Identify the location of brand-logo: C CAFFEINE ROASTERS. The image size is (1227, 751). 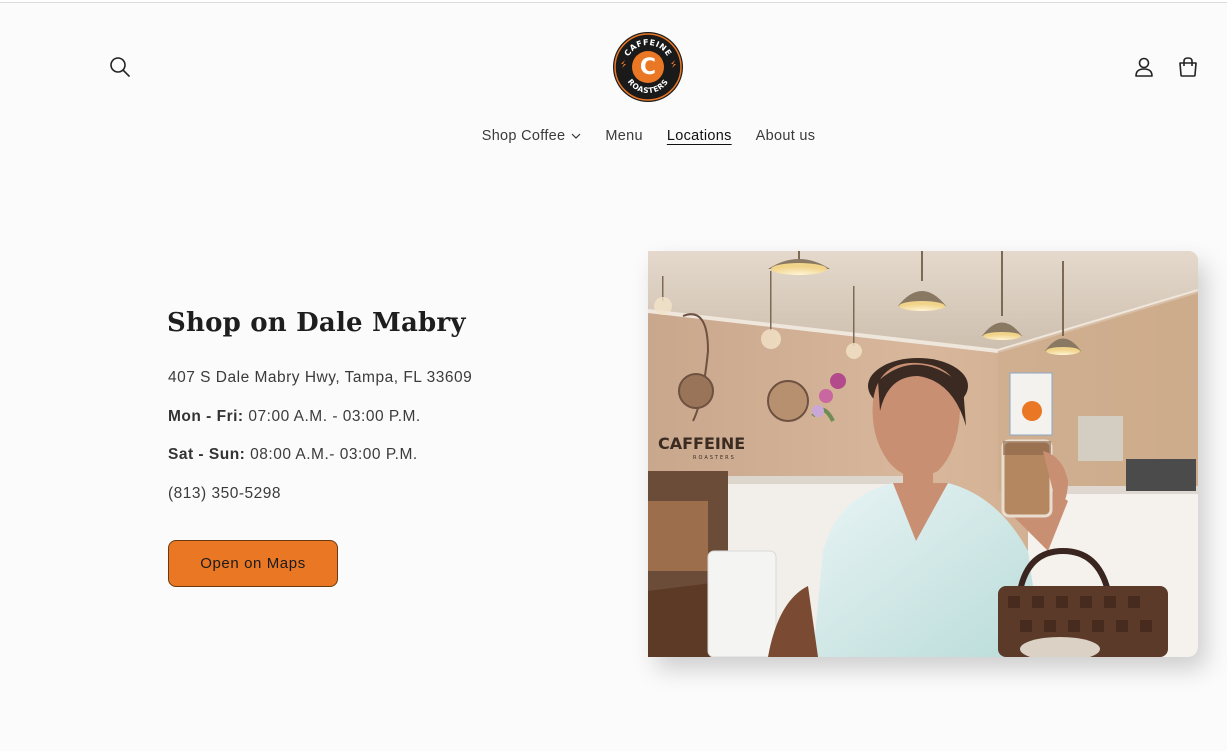
(648, 67).